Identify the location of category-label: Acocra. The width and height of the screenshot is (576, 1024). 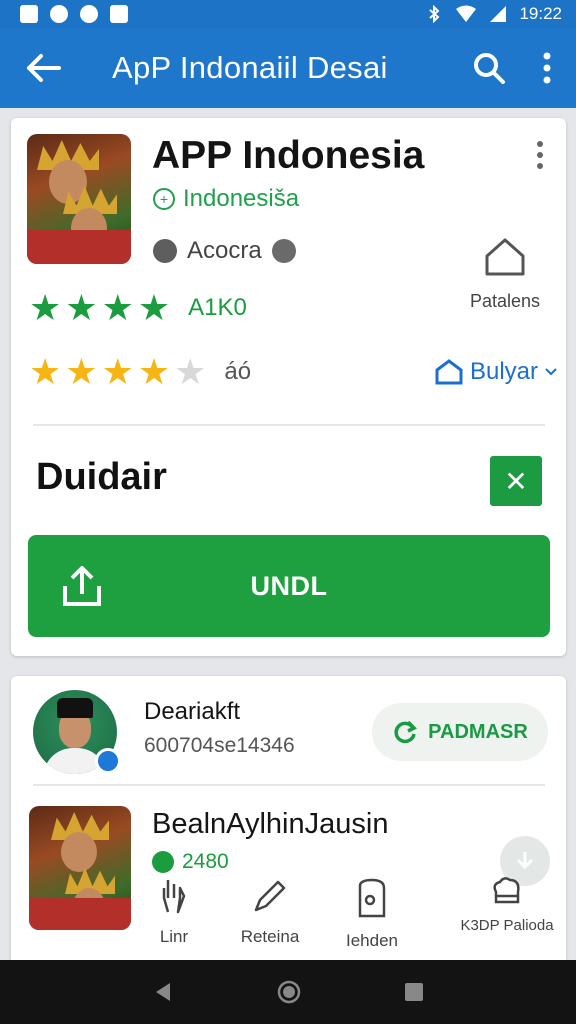
(224, 250).